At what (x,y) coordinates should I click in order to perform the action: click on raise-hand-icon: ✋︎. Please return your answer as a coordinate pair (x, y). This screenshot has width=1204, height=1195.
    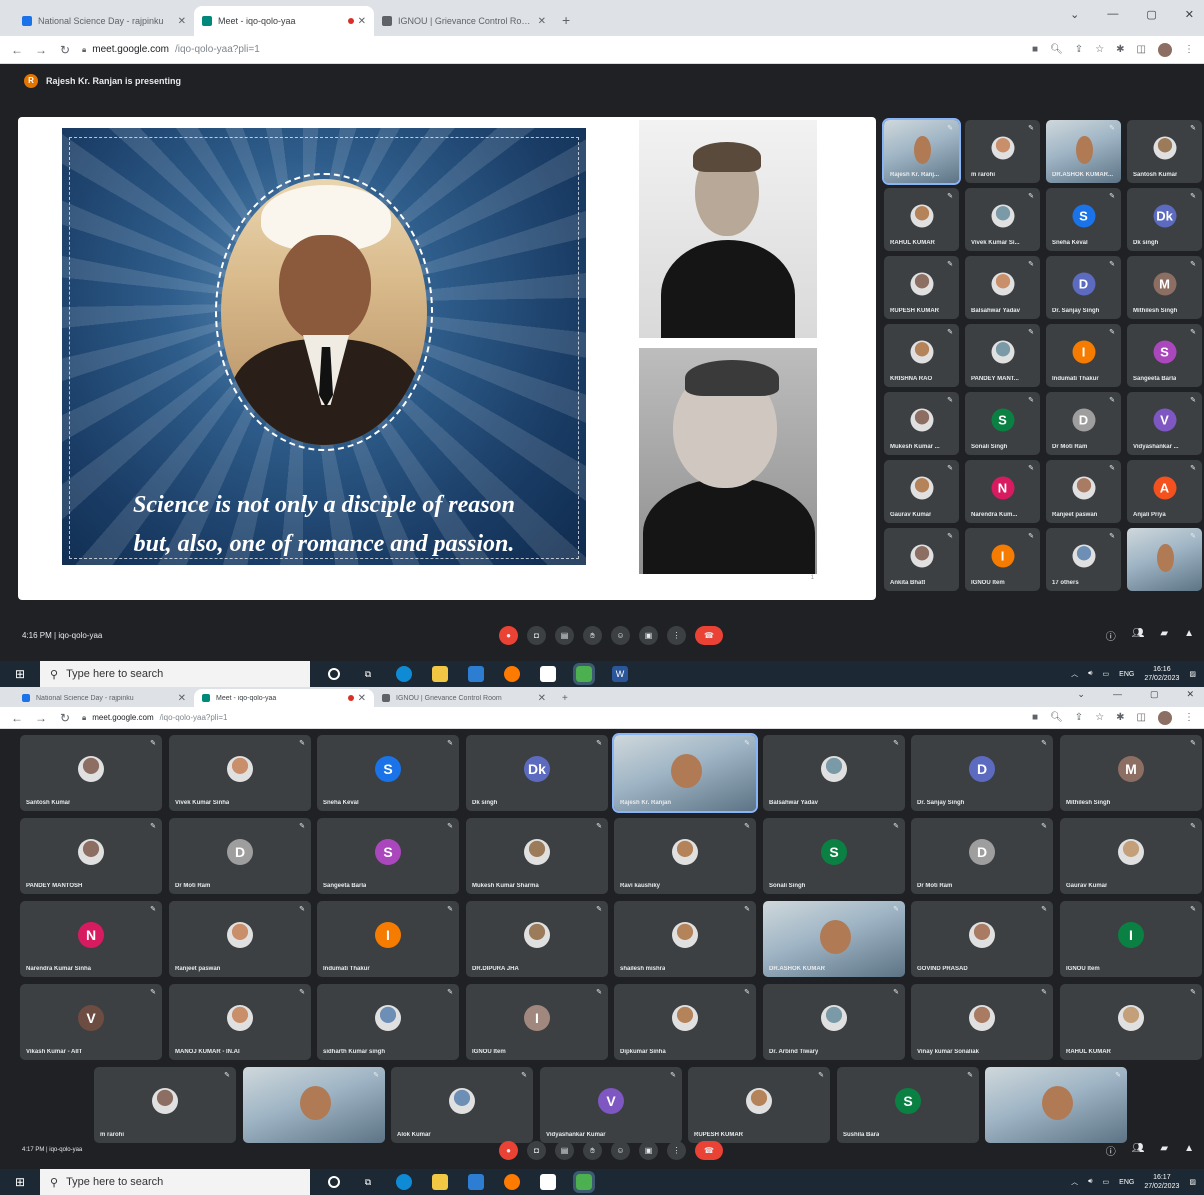
    Looking at the image, I should click on (592, 635).